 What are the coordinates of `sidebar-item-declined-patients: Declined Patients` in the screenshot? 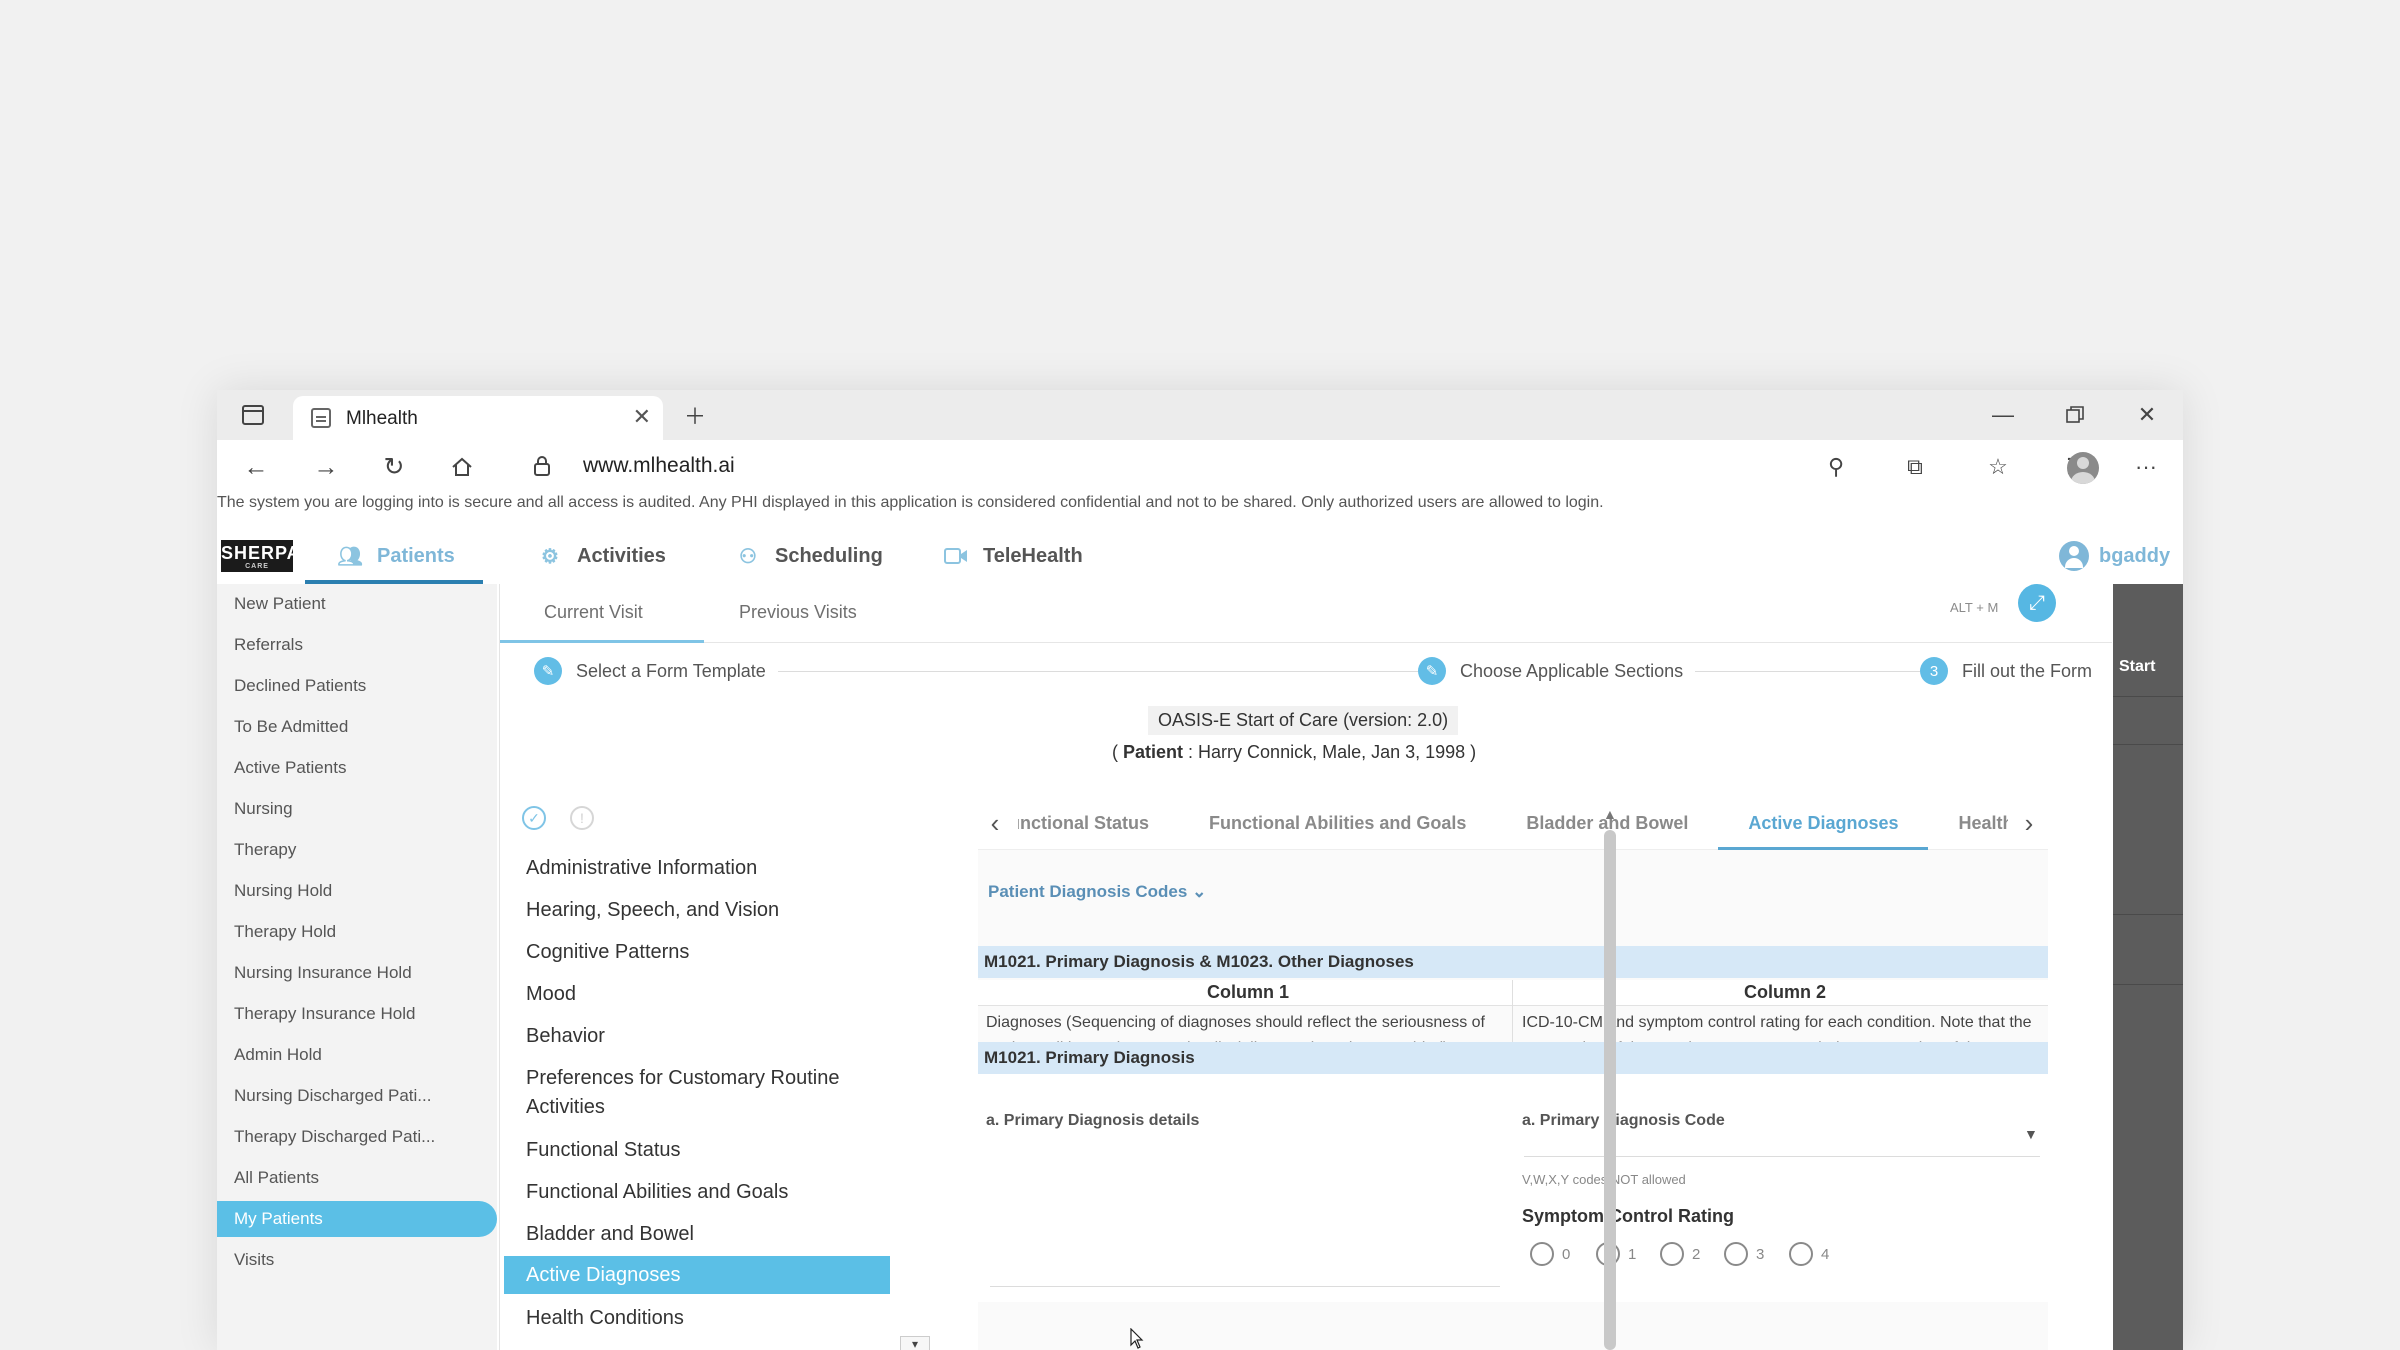 It's located at (357, 686).